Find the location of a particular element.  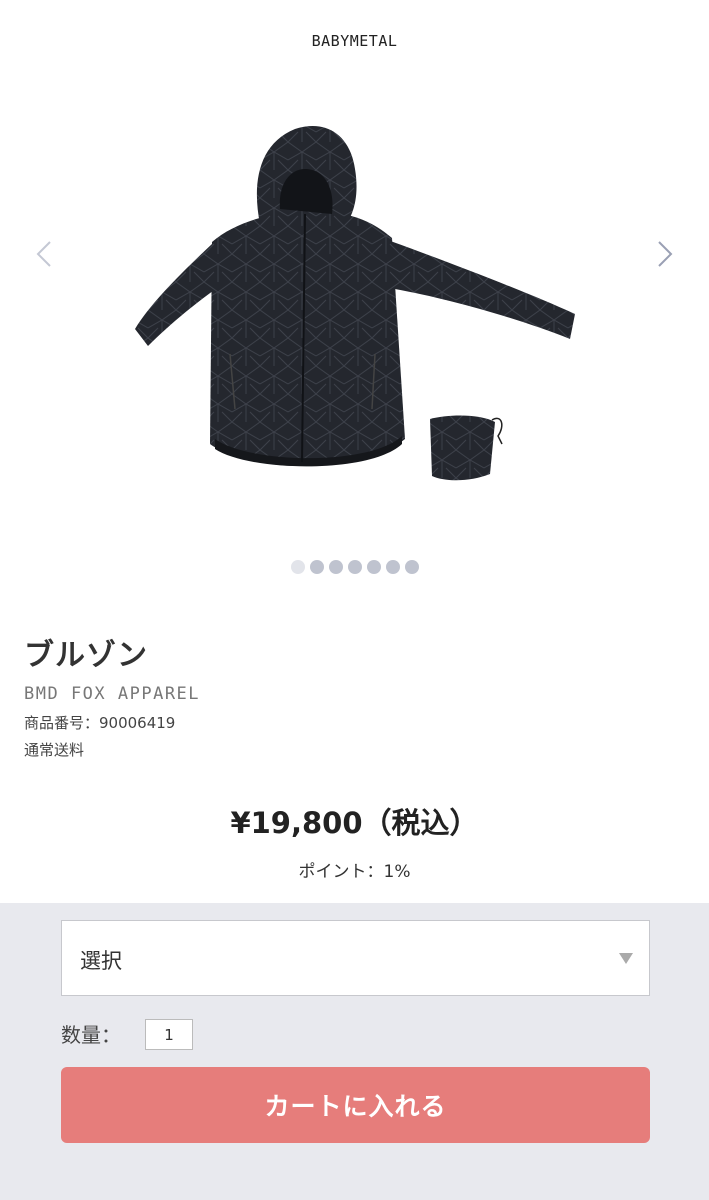

chevron-right-icon is located at coordinates (665, 254).